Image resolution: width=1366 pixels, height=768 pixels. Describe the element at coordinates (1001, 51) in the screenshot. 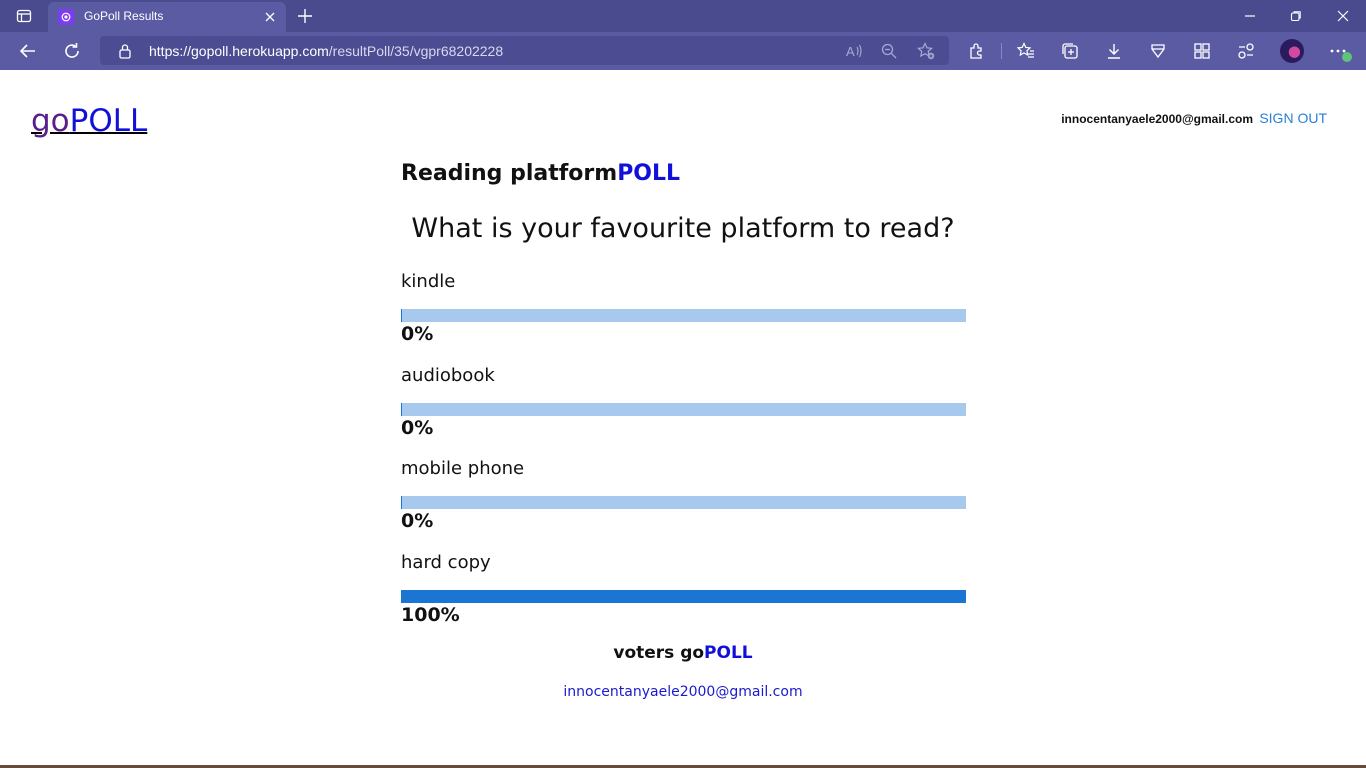

I see `toolbar-divider` at that location.